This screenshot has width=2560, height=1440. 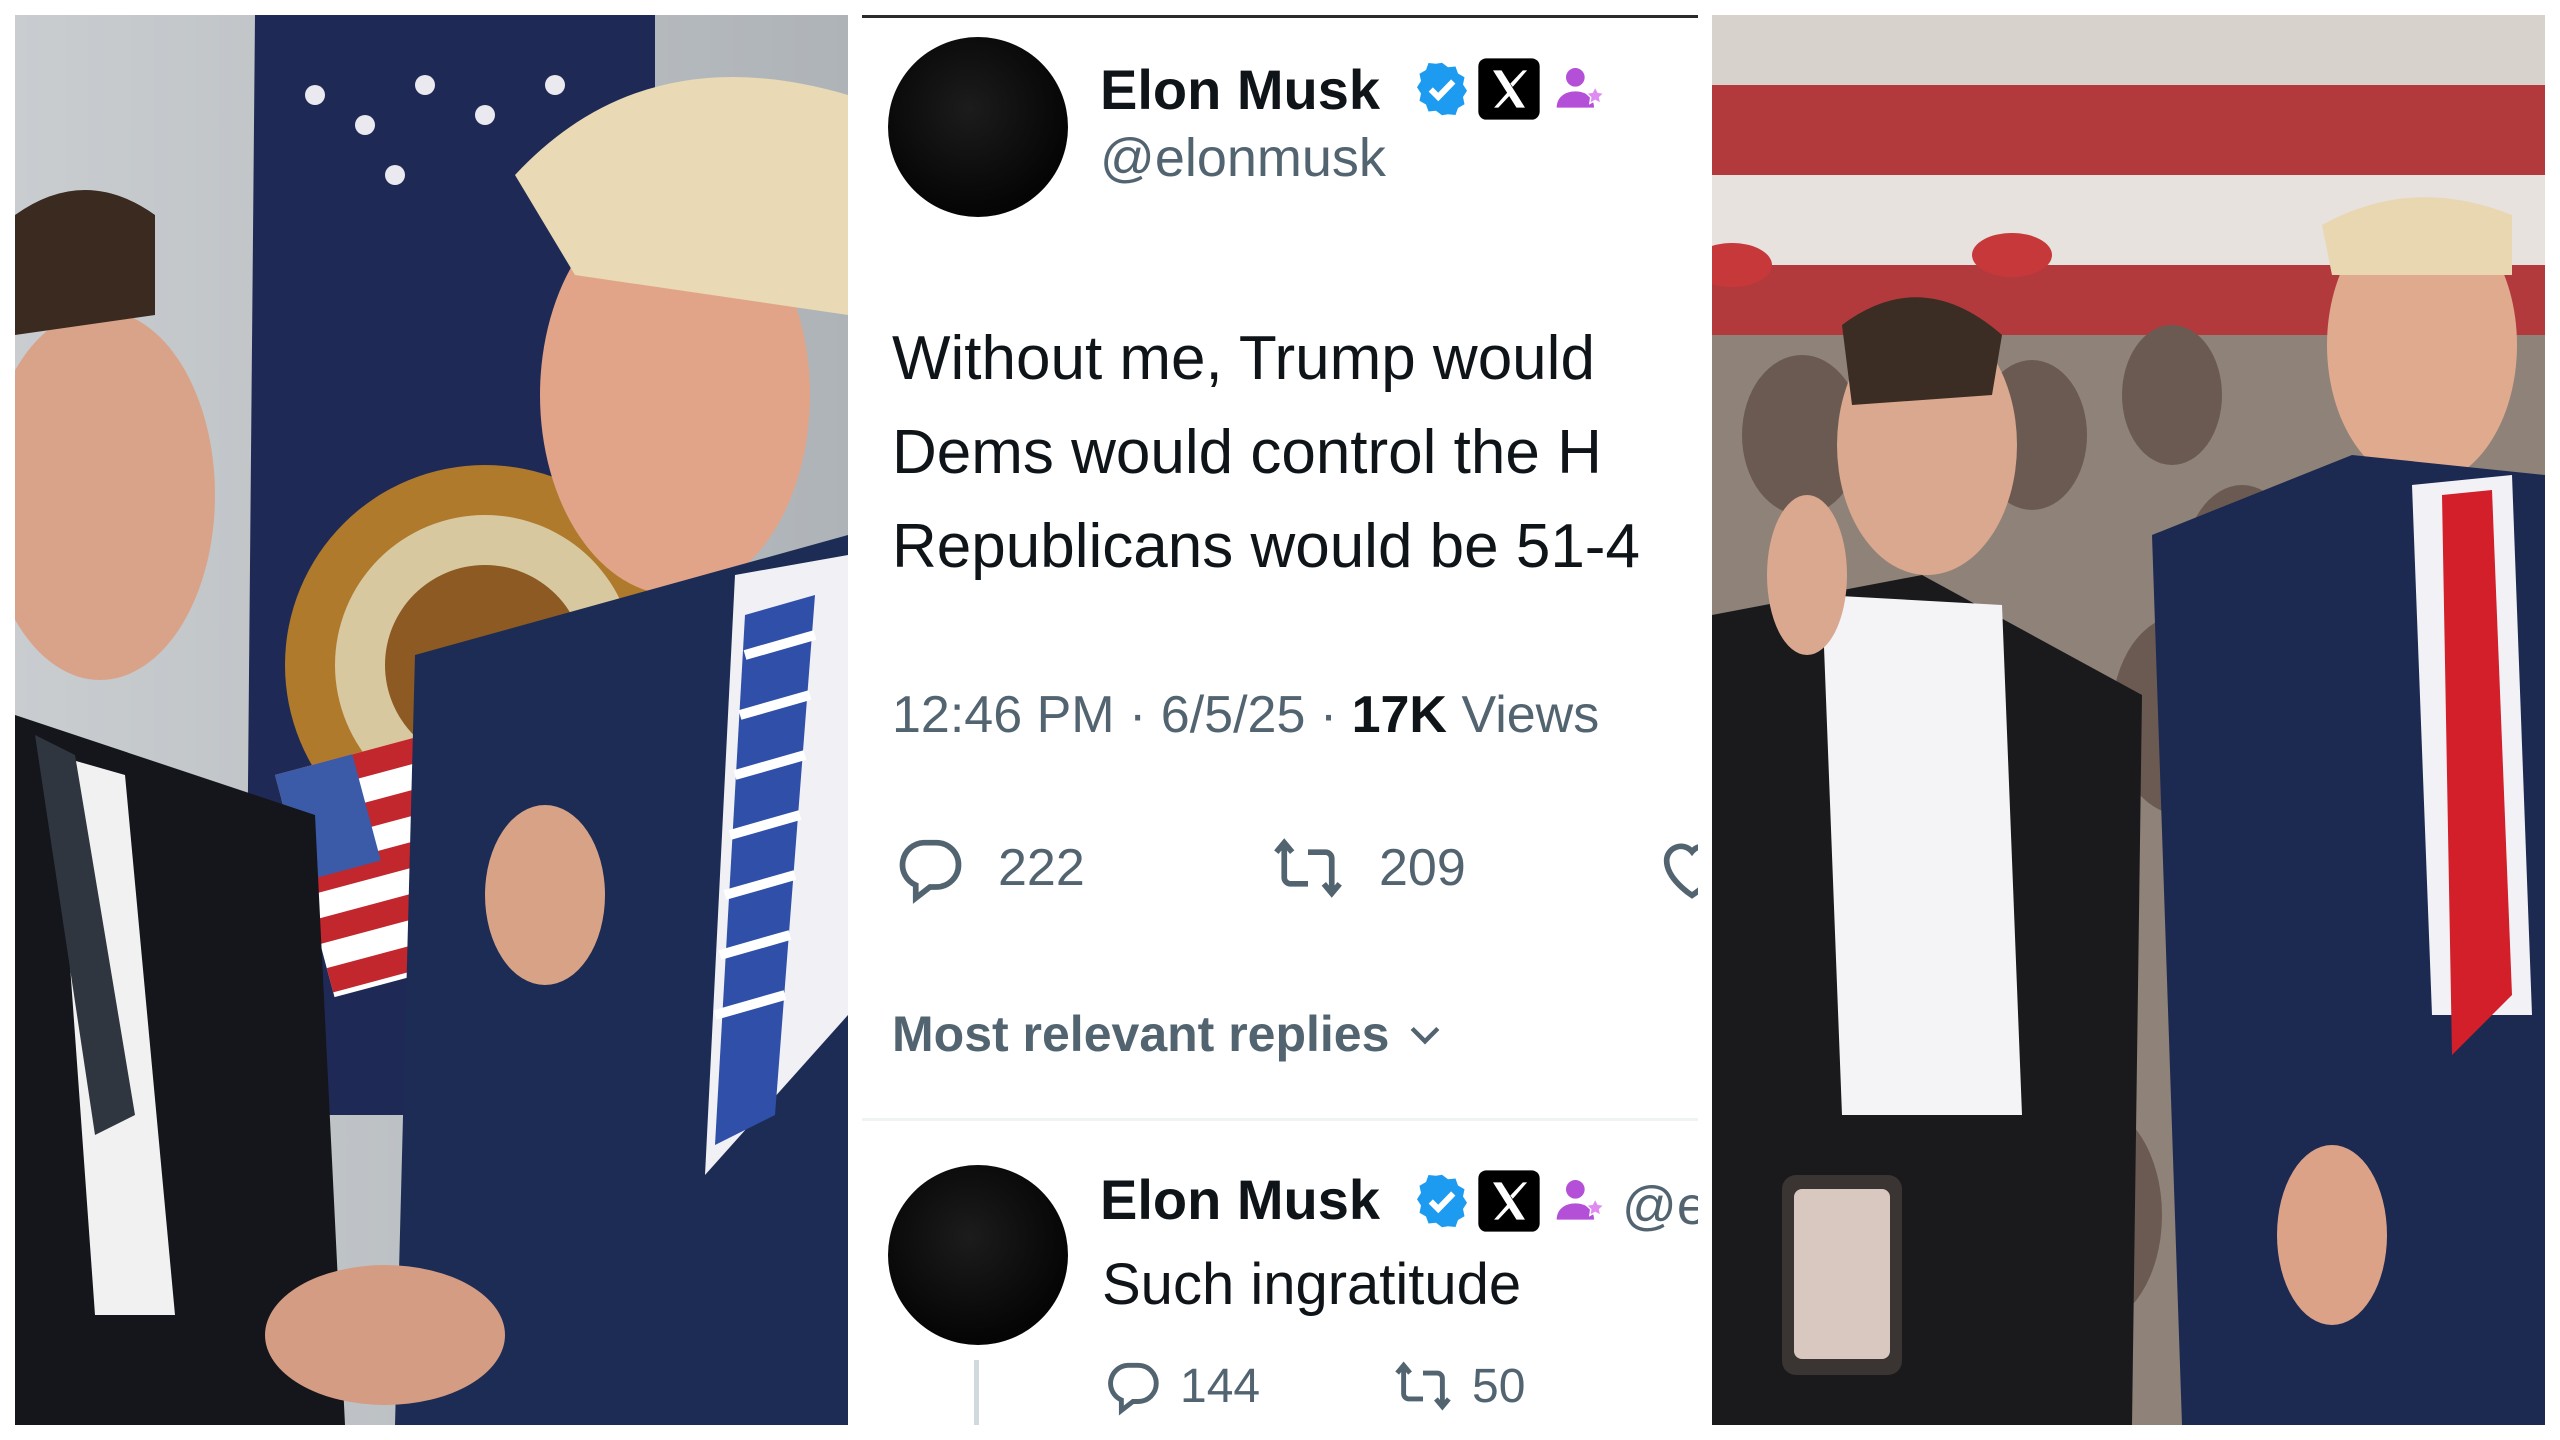 I want to click on chevron-down-icon, so click(x=1425, y=1035).